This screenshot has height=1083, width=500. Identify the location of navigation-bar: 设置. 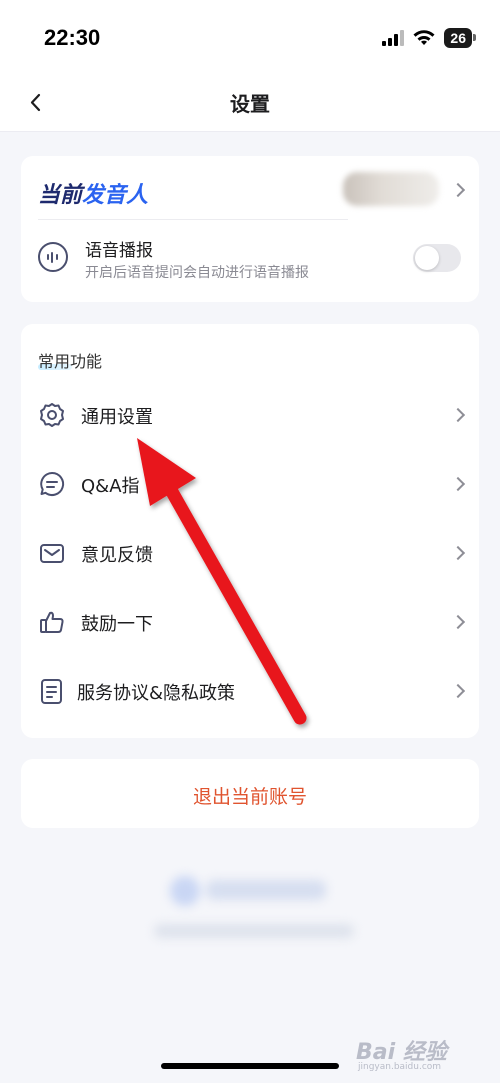
(250, 105).